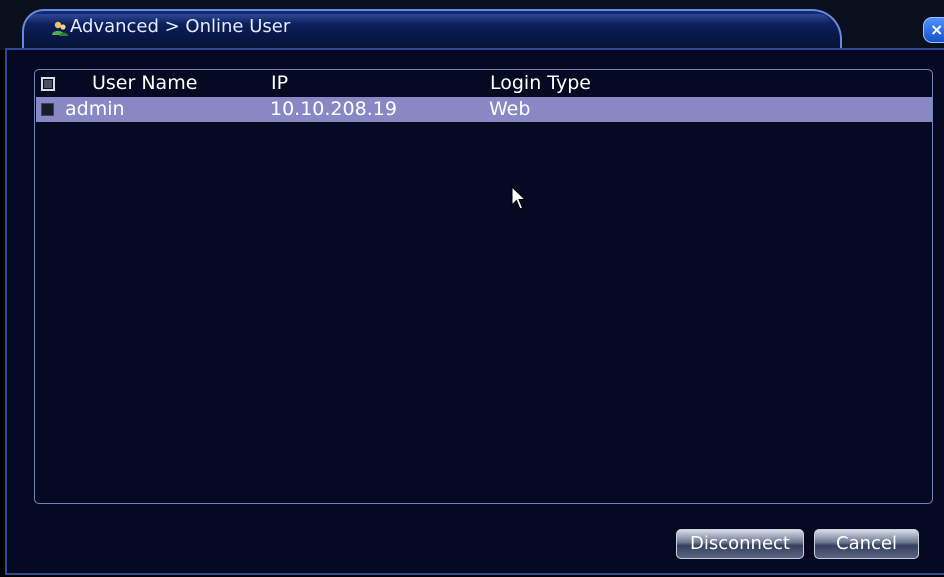  I want to click on window-title: Advanced > Online User, so click(180, 26).